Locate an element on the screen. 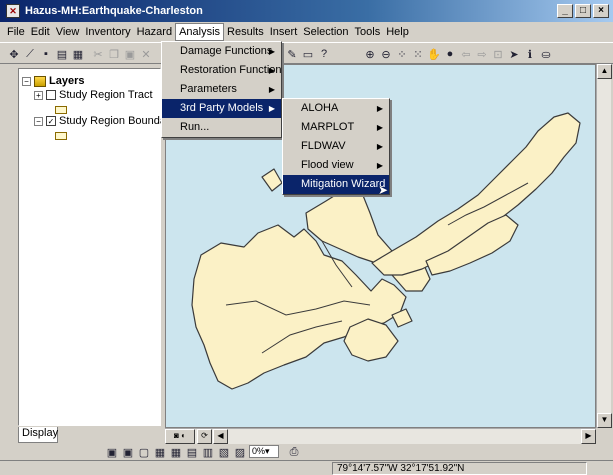  pan-icon: ✋ is located at coordinates (434, 54).